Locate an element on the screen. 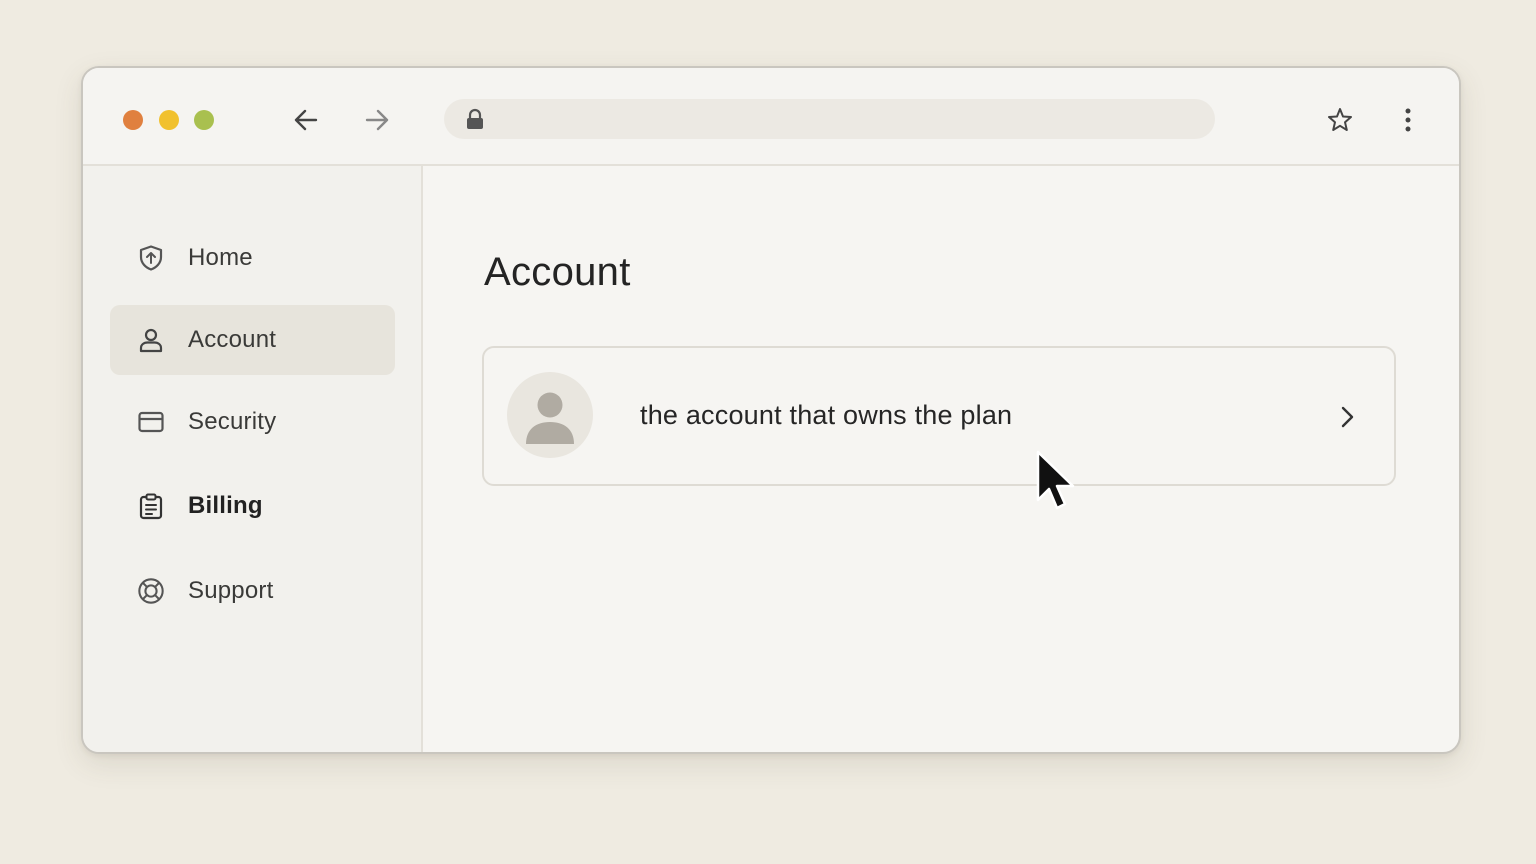 The height and width of the screenshot is (864, 1536). shield-icon is located at coordinates (151, 258).